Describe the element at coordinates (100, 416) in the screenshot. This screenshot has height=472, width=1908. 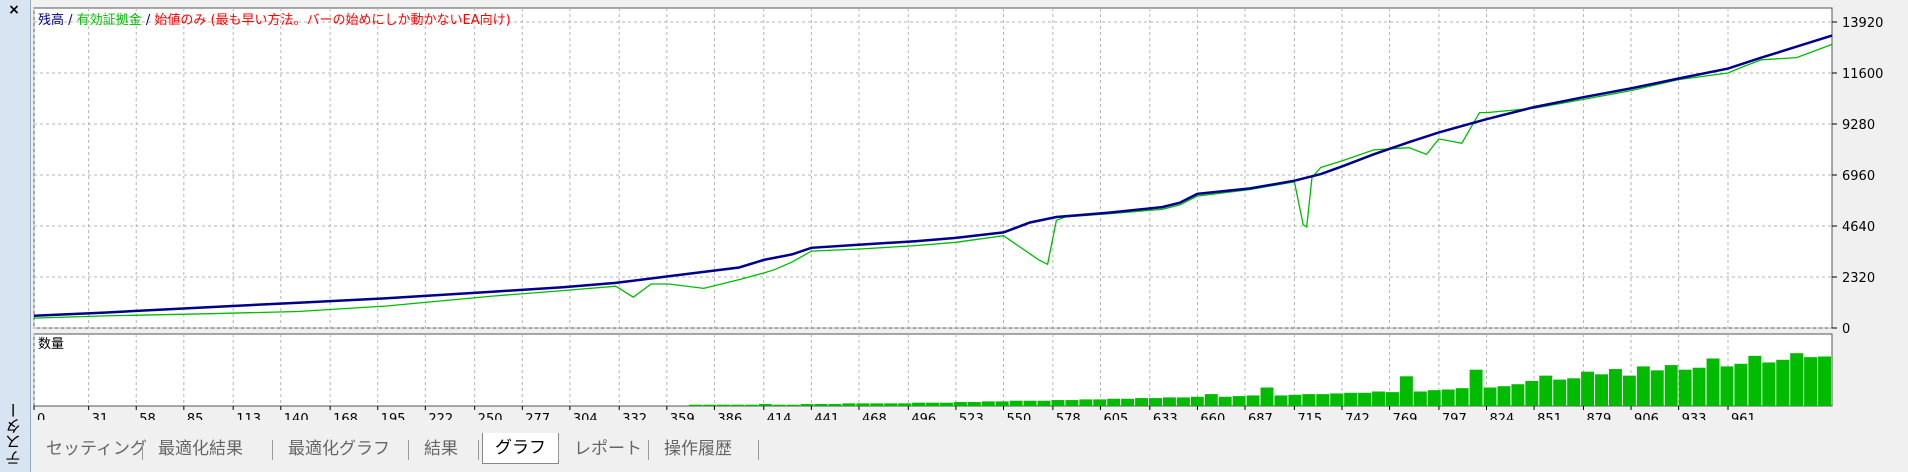
I see `x-tick-label: 31` at that location.